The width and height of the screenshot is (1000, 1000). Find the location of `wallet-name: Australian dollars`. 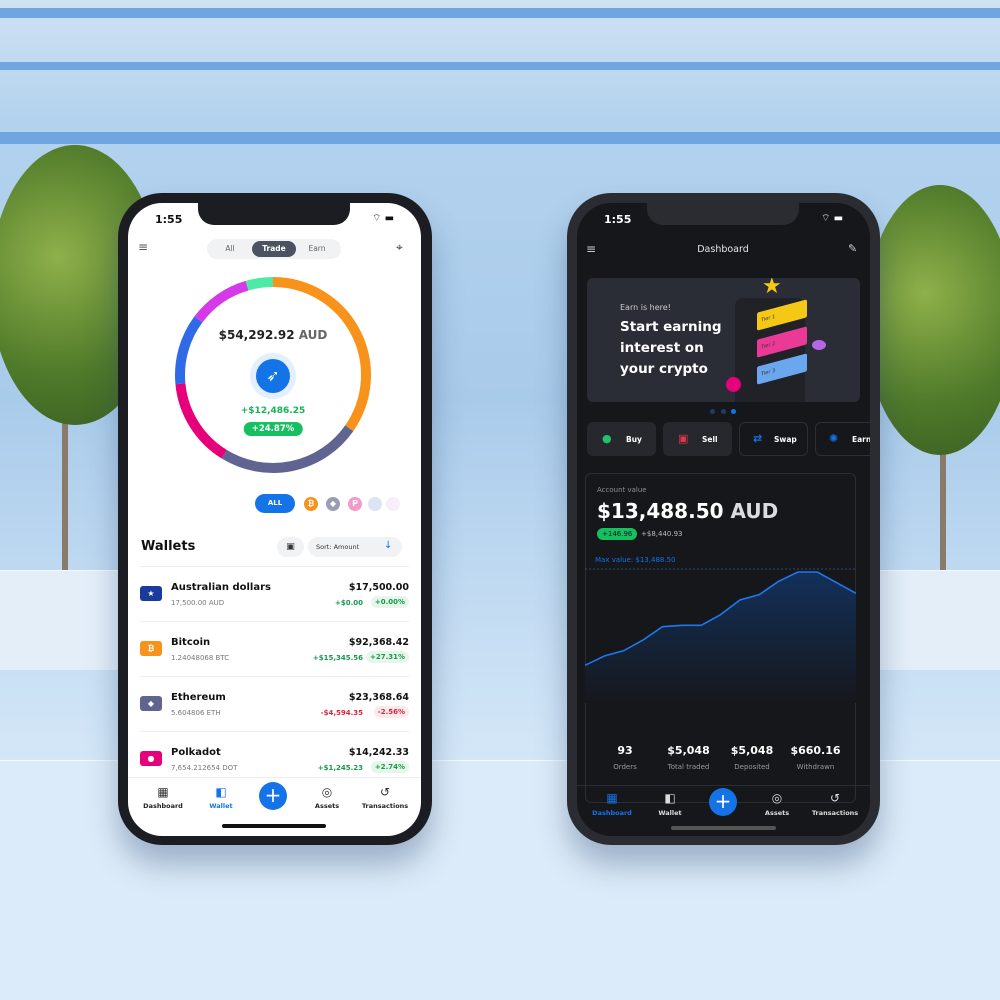

wallet-name: Australian dollars is located at coordinates (221, 587).